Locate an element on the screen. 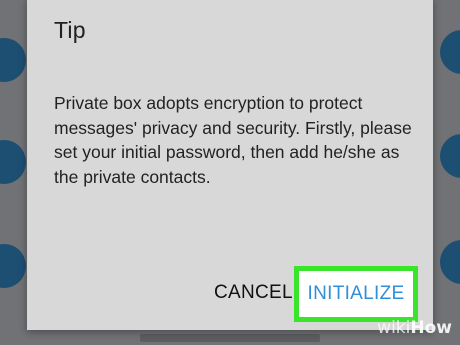 Image resolution: width=460 pixels, height=345 pixels. dialog-title: Tip is located at coordinates (70, 30).